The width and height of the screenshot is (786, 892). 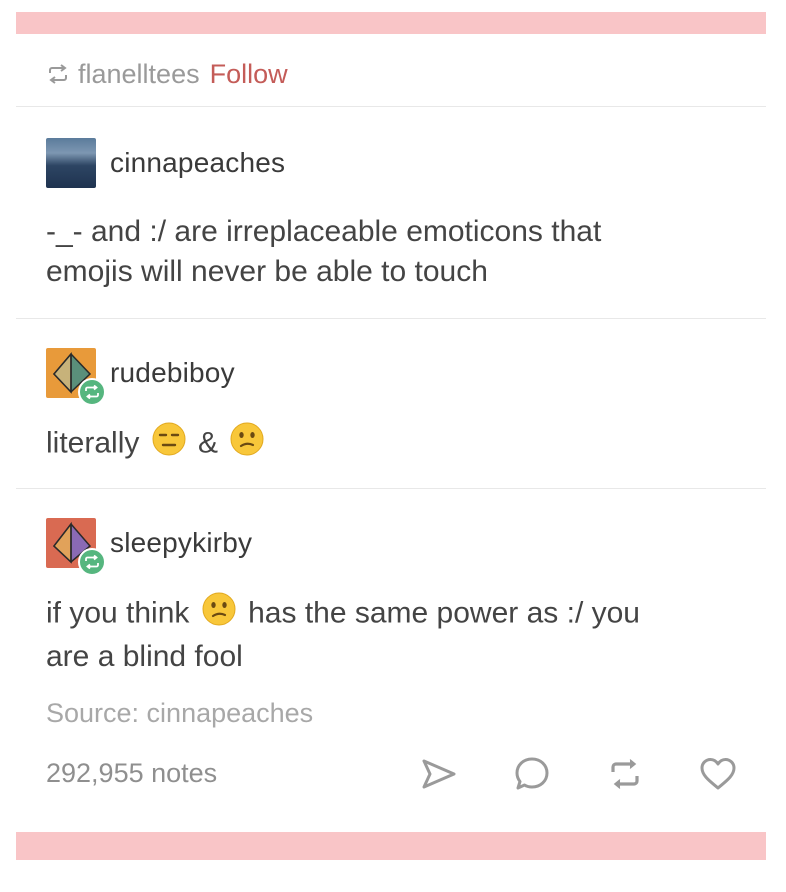 What do you see at coordinates (532, 774) in the screenshot?
I see `comment-icon` at bounding box center [532, 774].